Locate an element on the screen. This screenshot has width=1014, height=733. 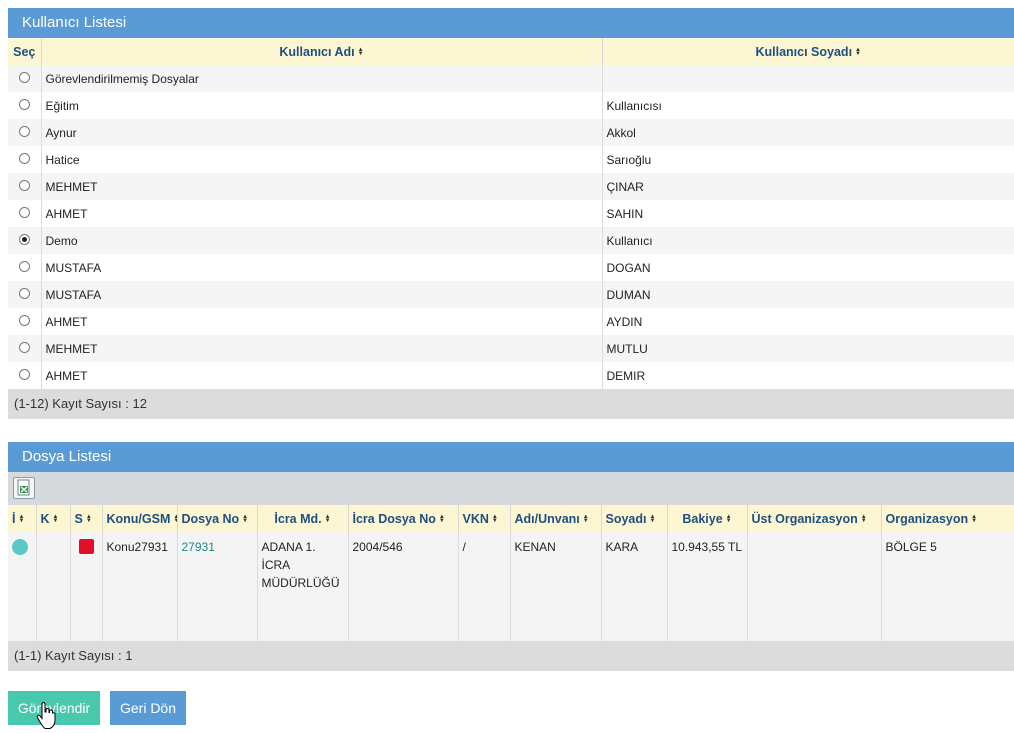
icra-md-cell: ADANA 1. İCRA MÜDÜRLÜĞÜ is located at coordinates (303, 586).